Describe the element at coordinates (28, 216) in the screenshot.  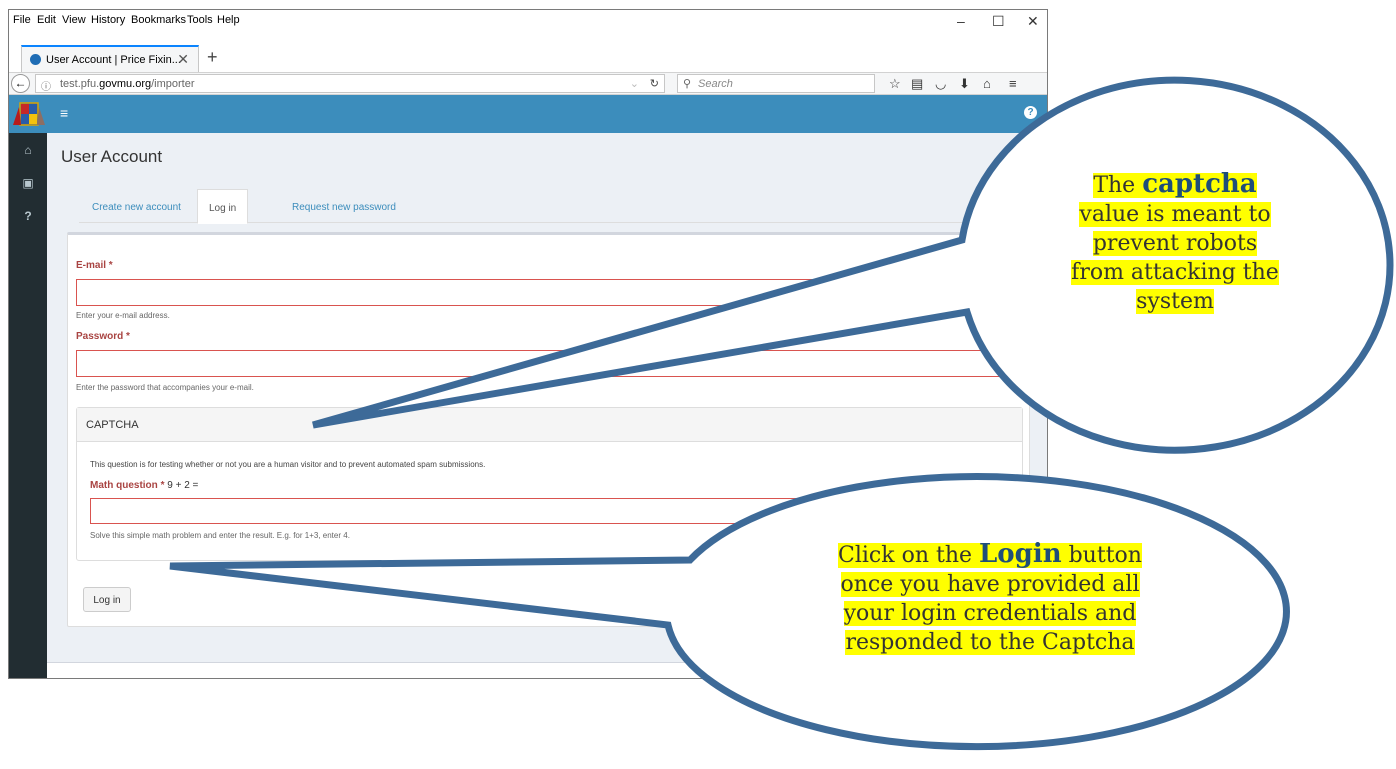
I see `sidebar-help-icon: ?` at that location.